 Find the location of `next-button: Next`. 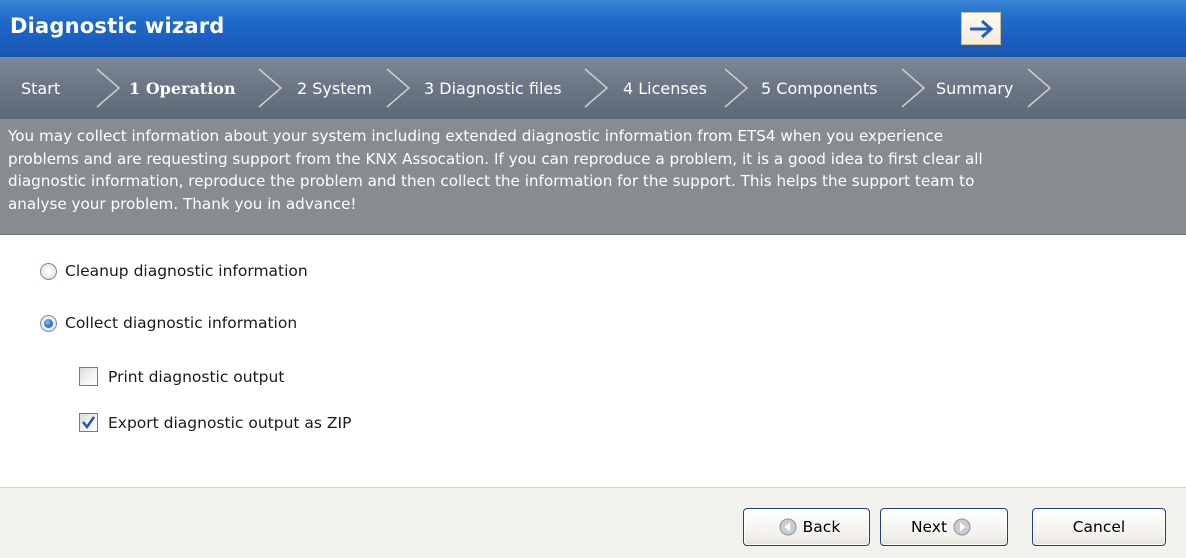

next-button: Next is located at coordinates (944, 527).